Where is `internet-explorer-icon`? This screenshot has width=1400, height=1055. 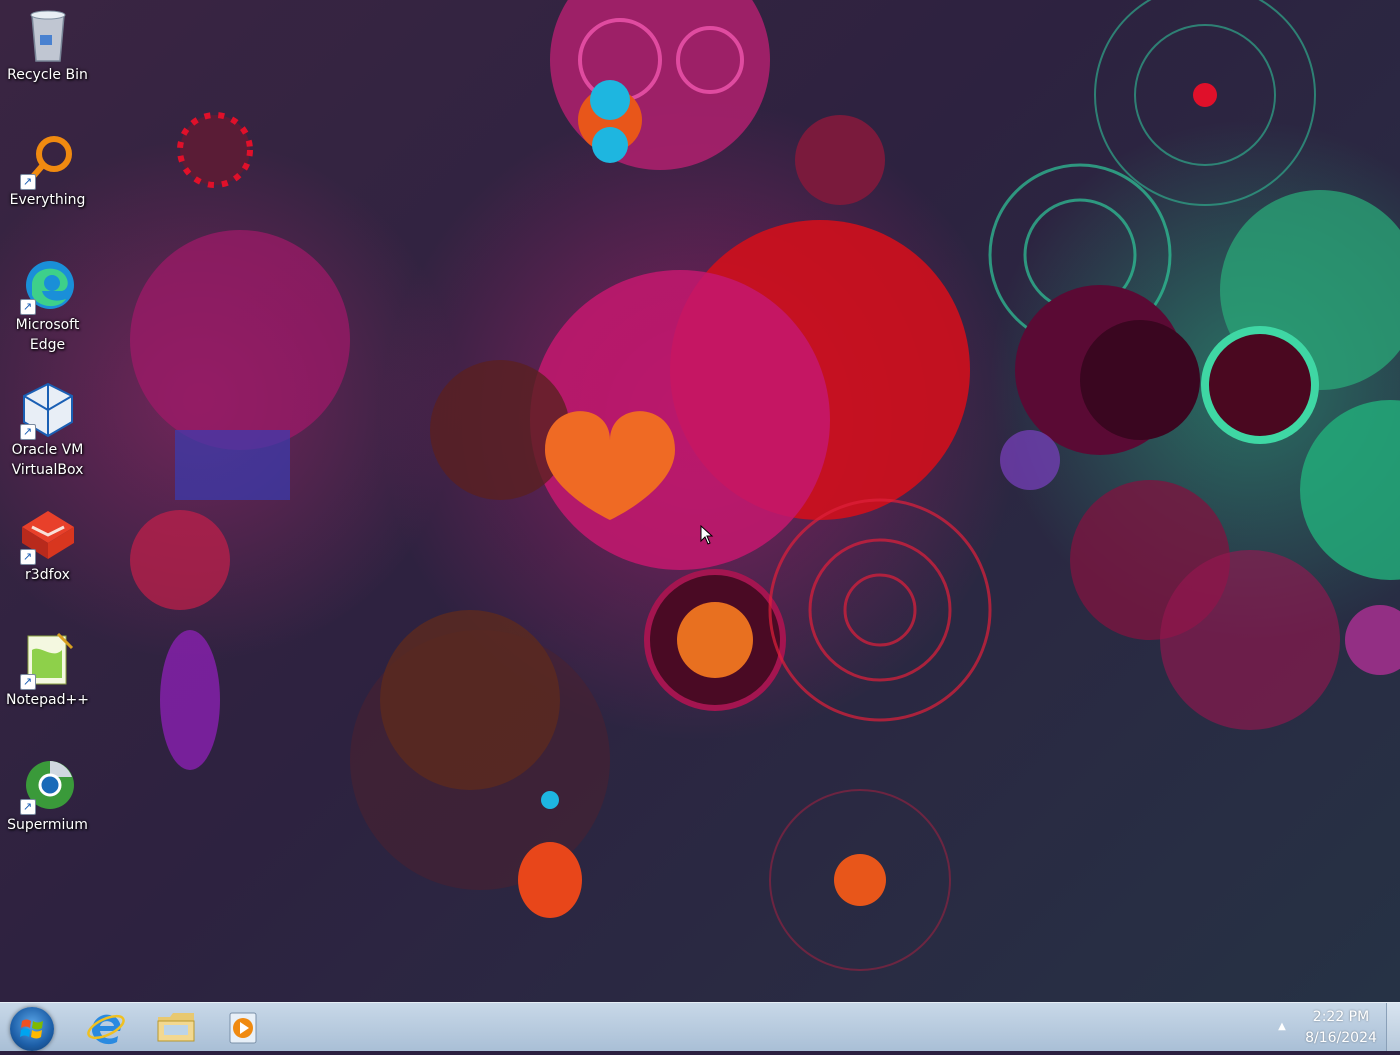
internet-explorer-icon is located at coordinates (106, 1029).